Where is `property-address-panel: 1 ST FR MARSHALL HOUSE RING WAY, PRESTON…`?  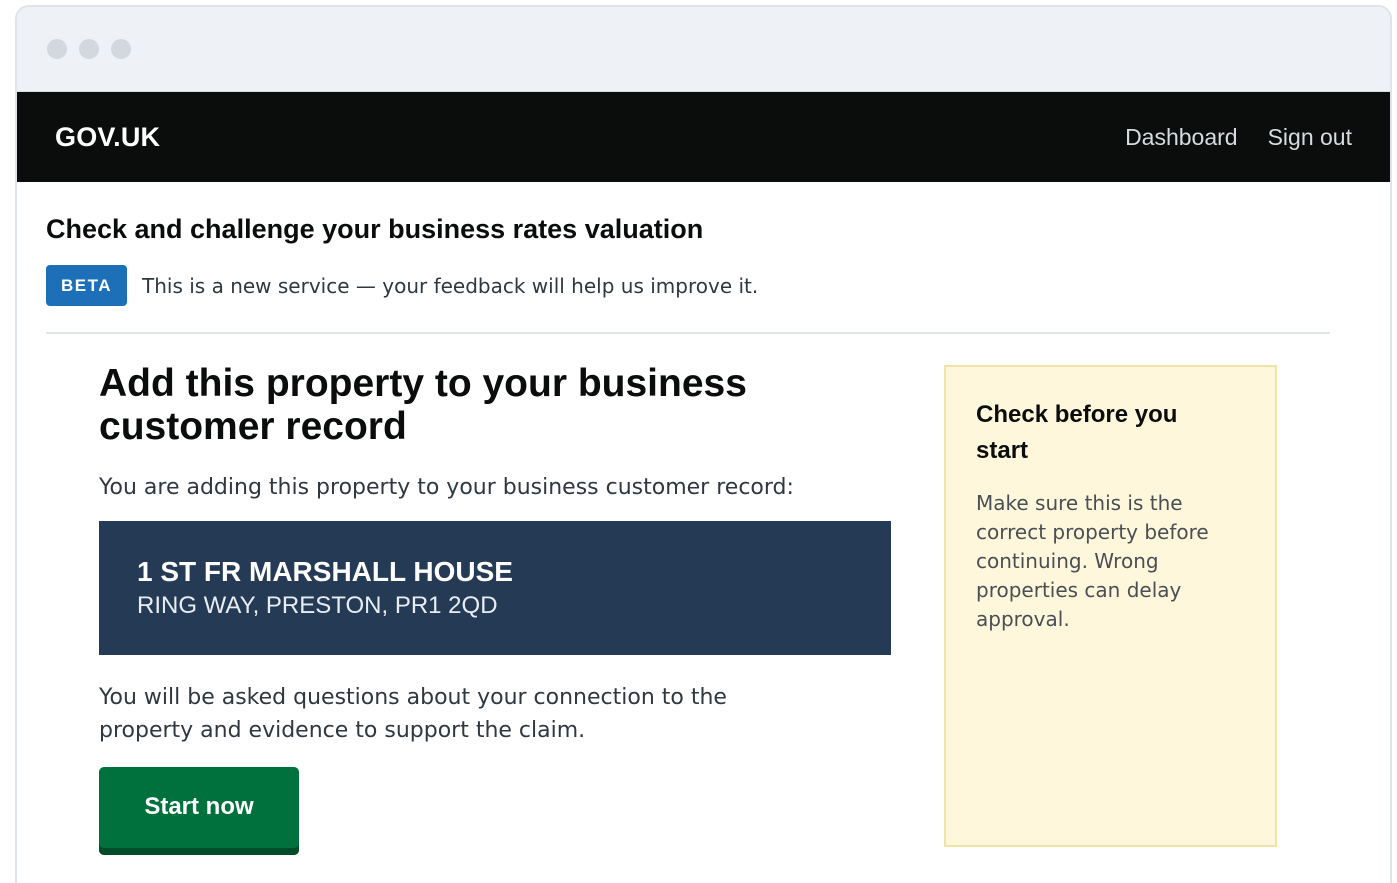 property-address-panel: 1 ST FR MARSHALL HOUSE RING WAY, PRESTON… is located at coordinates (495, 588).